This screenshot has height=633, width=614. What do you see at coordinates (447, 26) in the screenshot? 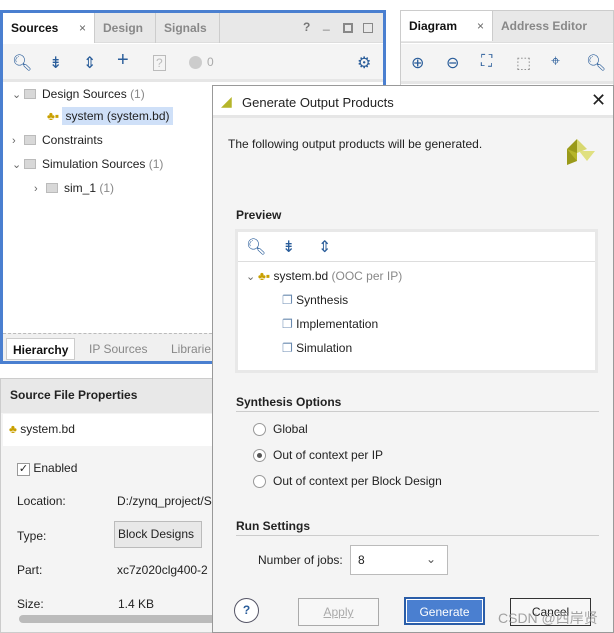
I see `tab-diagram: Diagram ×` at bounding box center [447, 26].